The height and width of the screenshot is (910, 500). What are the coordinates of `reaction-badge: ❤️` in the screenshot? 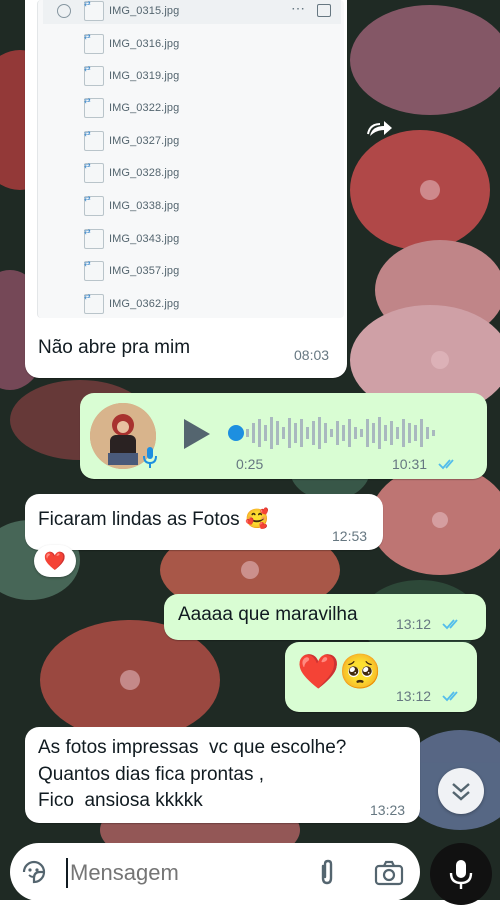 It's located at (55, 561).